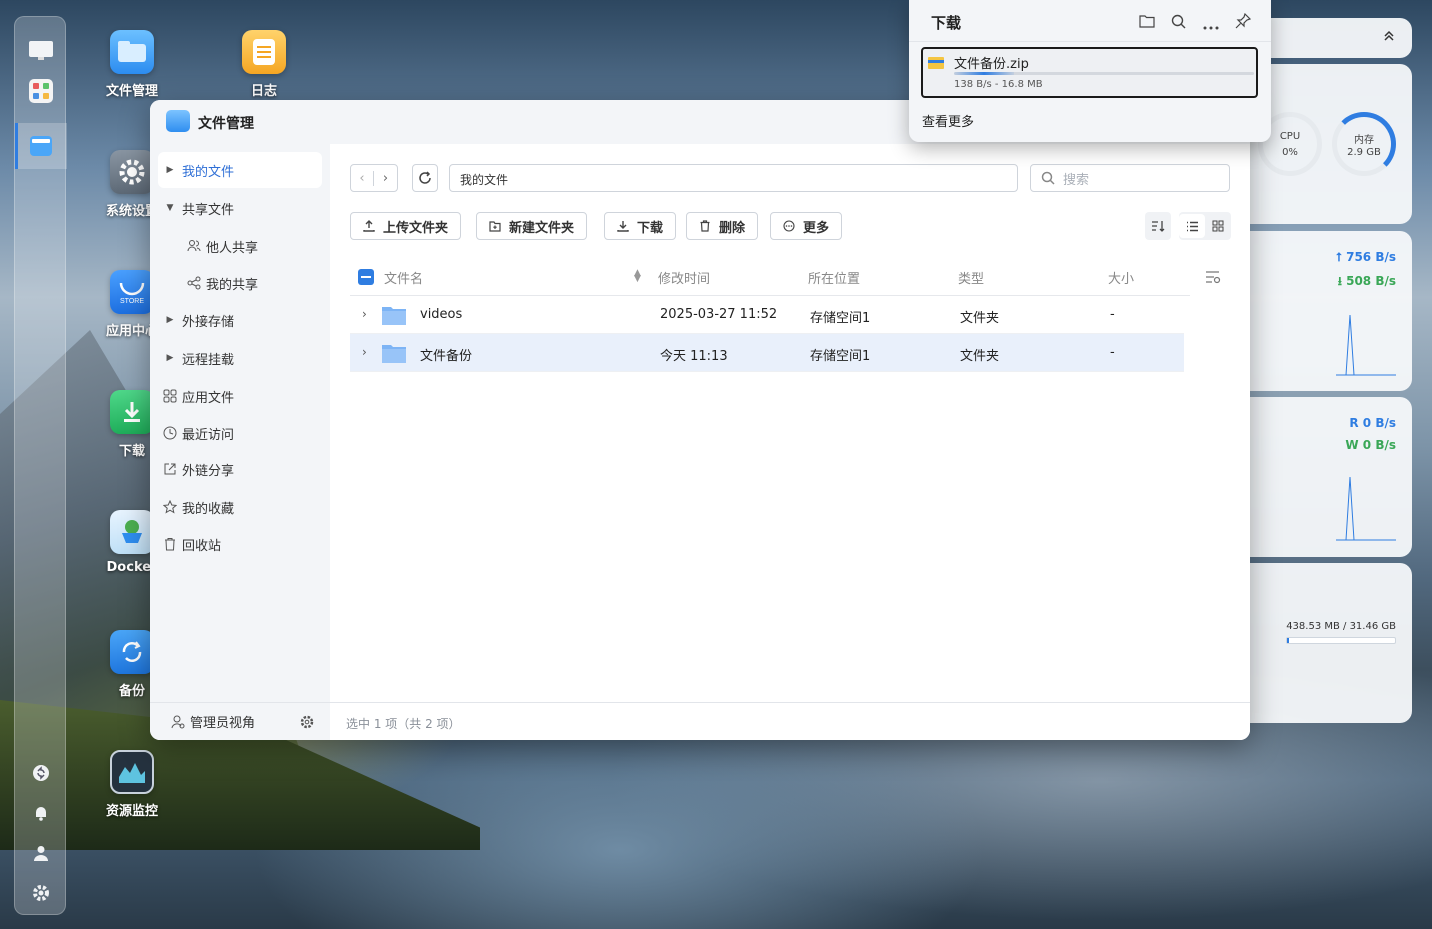 The image size is (1432, 929). Describe the element at coordinates (222, 721) in the screenshot. I see `admin-view-label: 管理员视角` at that location.